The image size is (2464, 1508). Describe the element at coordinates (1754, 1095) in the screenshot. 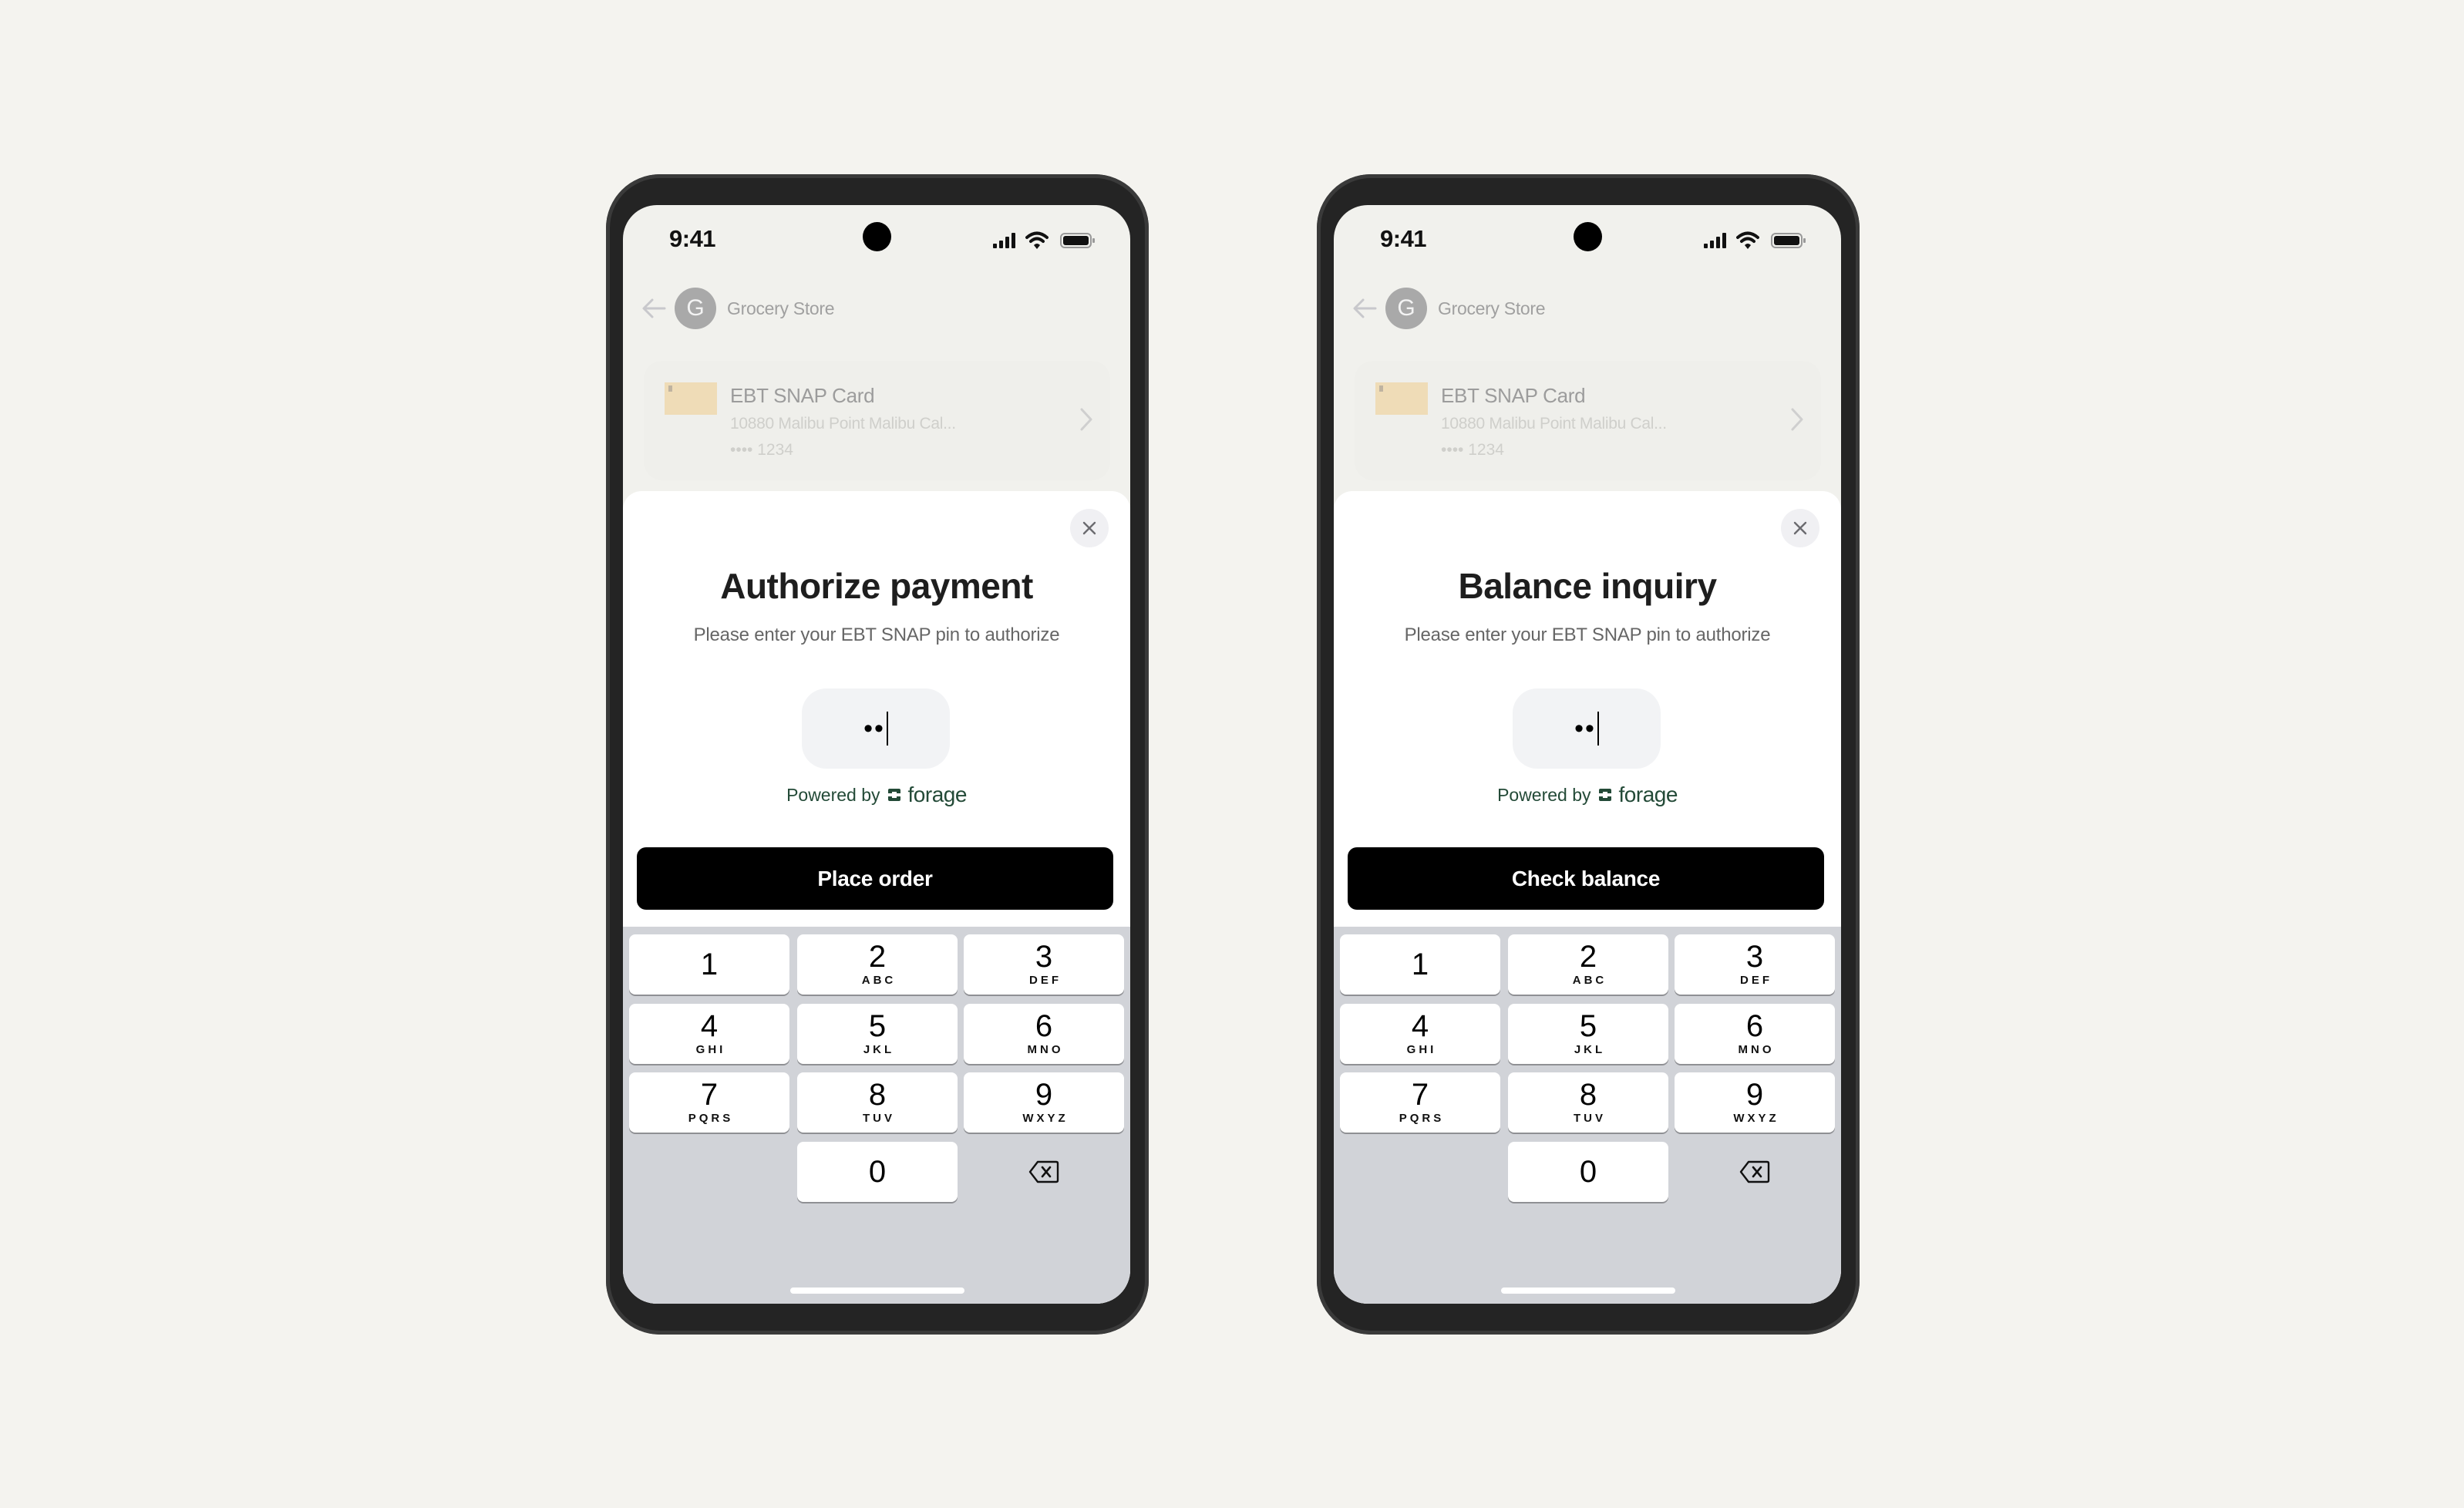

I see `key-digit: 9` at that location.